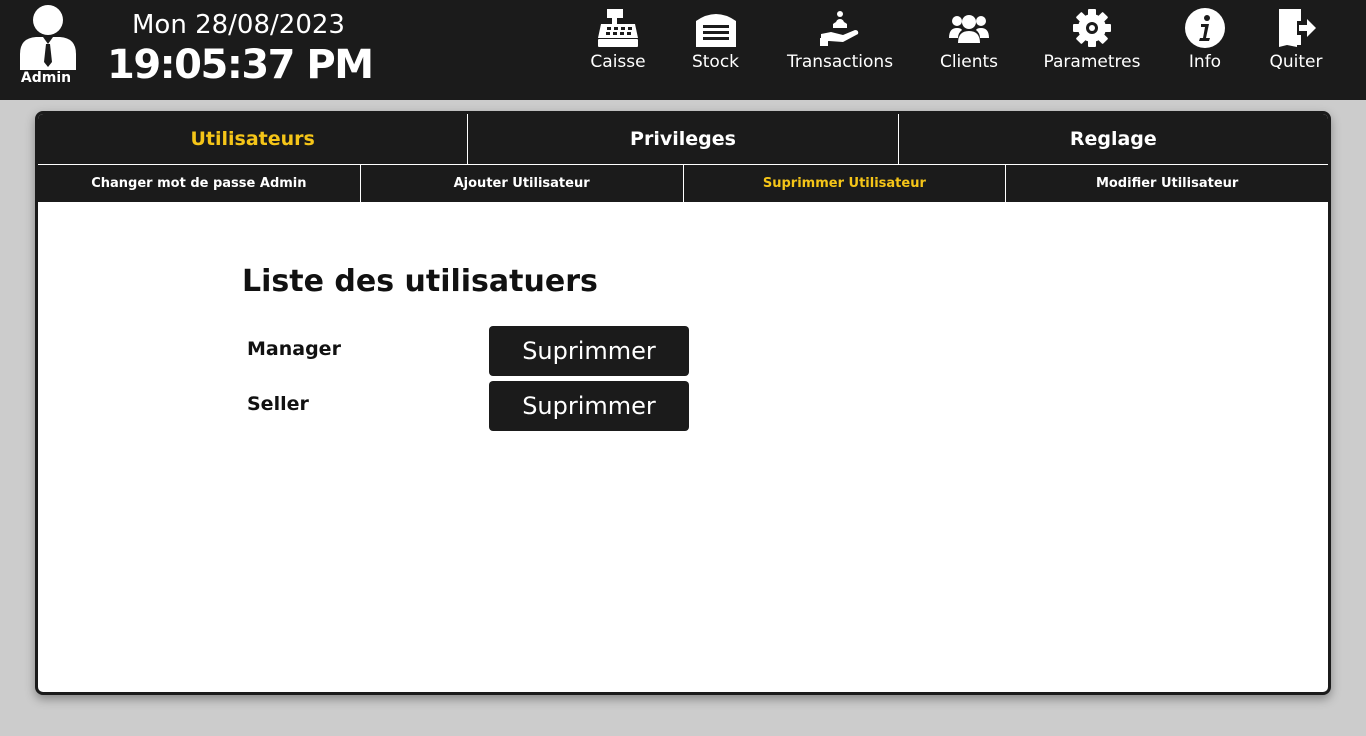  What do you see at coordinates (1092, 28) in the screenshot?
I see `gear-icon` at bounding box center [1092, 28].